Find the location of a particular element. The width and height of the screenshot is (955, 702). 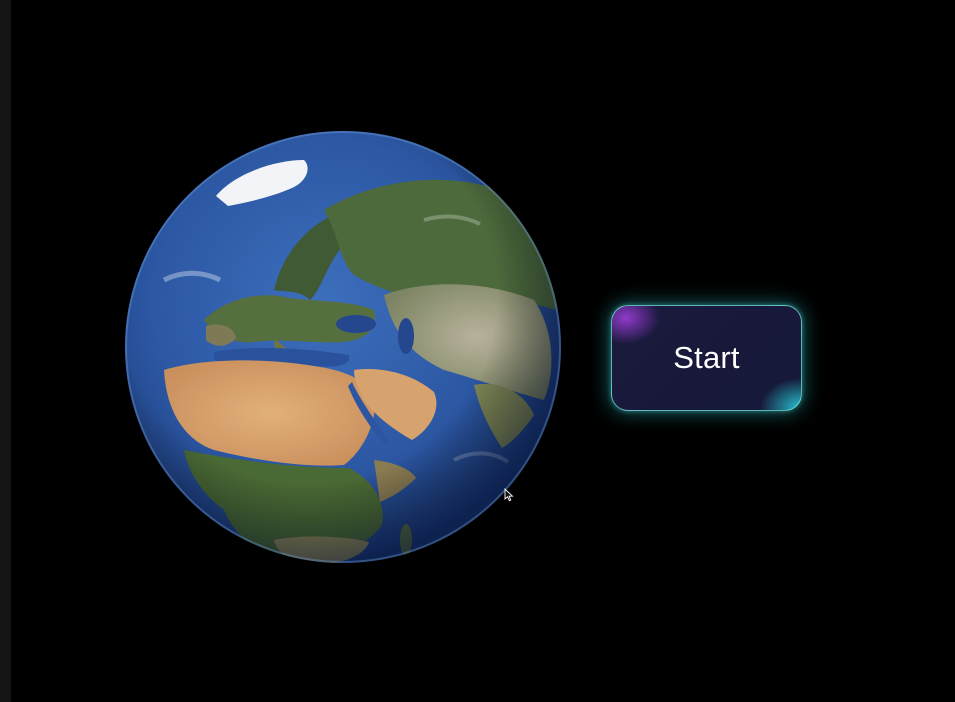

start-button: Start is located at coordinates (706, 358).